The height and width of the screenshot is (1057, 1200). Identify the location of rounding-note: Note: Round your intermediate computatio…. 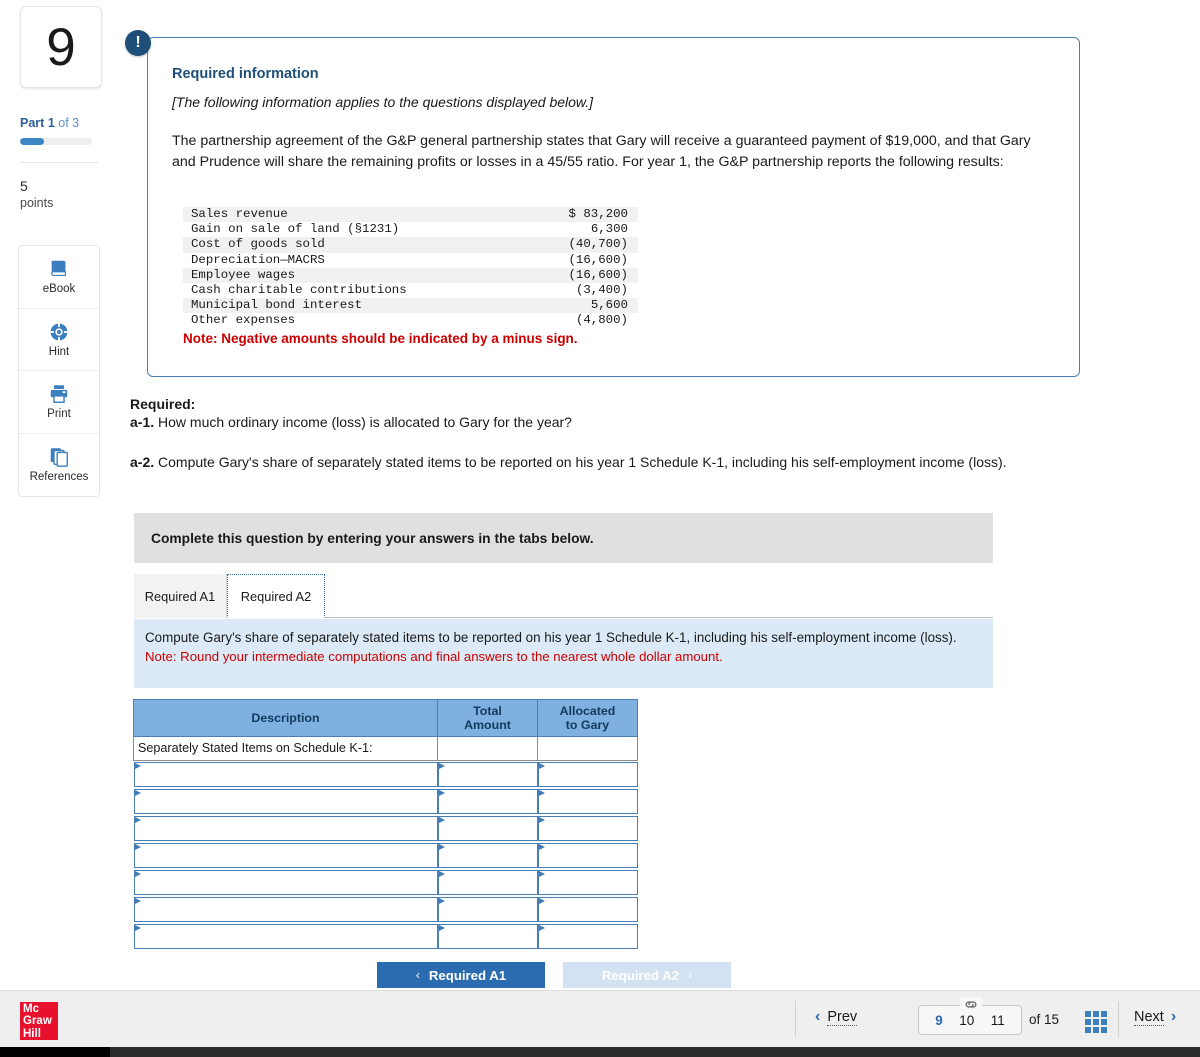
(434, 656).